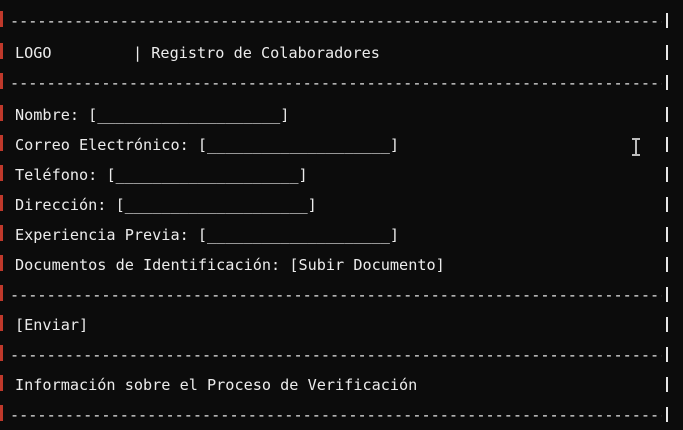 The height and width of the screenshot is (430, 683). I want to click on field-telefono: Teléfono: [____________________], so click(161, 175).